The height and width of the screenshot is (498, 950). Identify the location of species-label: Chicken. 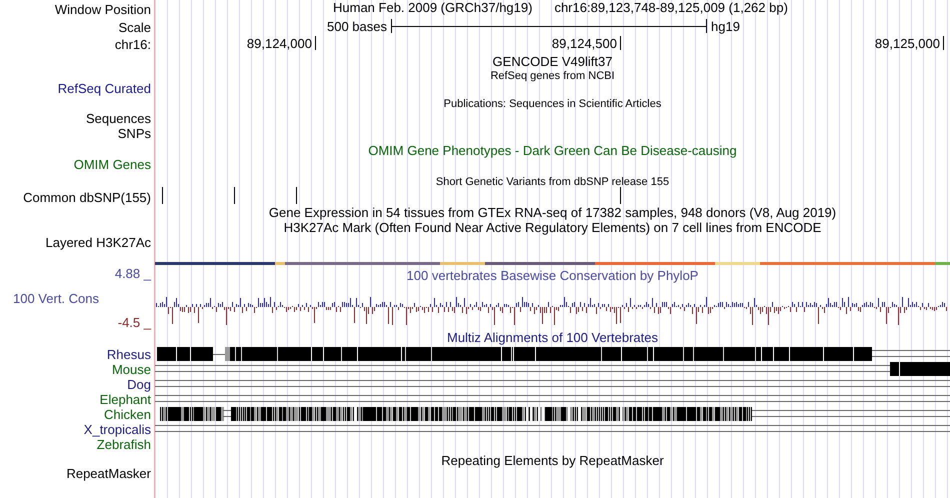
(127, 414).